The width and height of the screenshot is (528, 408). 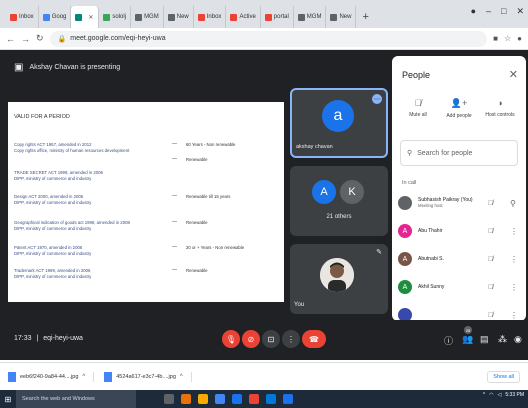 What do you see at coordinates (10, 39) in the screenshot?
I see `back-icon: ←` at bounding box center [10, 39].